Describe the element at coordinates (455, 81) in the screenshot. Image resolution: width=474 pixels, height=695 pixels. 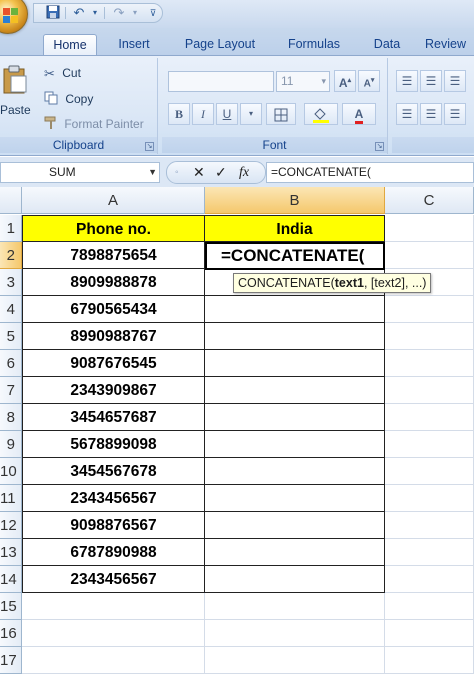
I see `align-bottom-icon: ☰` at that location.